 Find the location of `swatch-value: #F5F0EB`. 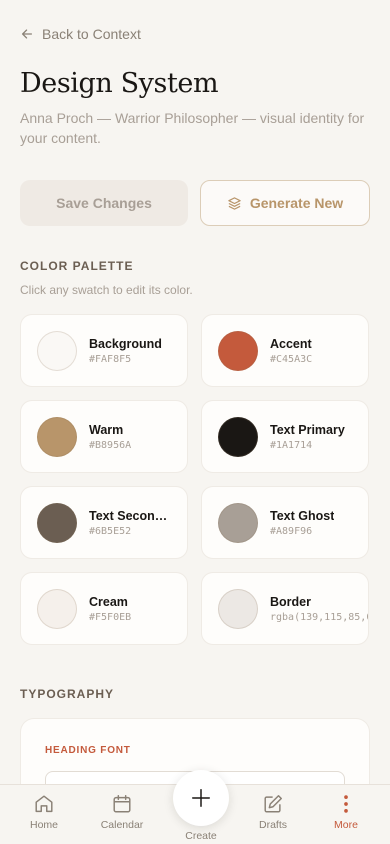

swatch-value: #F5F0EB is located at coordinates (110, 617).